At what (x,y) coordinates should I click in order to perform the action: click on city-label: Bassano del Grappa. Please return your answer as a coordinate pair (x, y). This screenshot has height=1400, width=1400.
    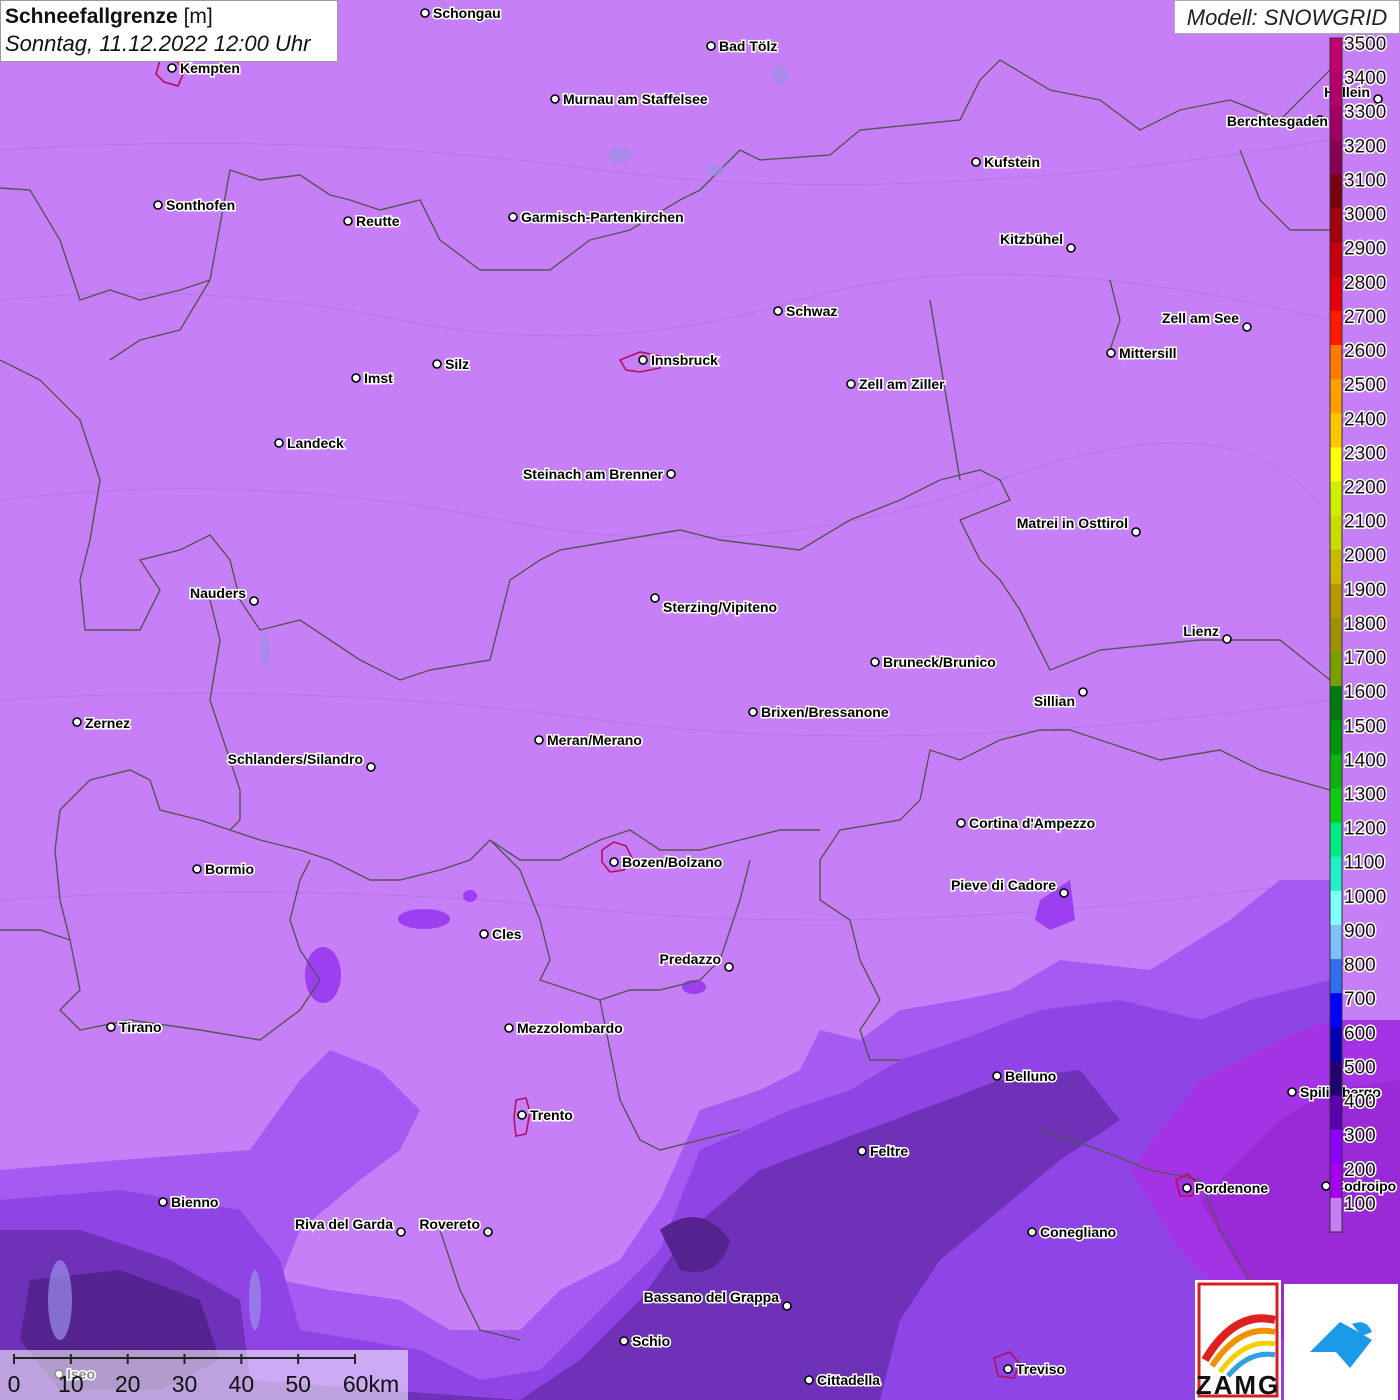
    Looking at the image, I should click on (712, 1297).